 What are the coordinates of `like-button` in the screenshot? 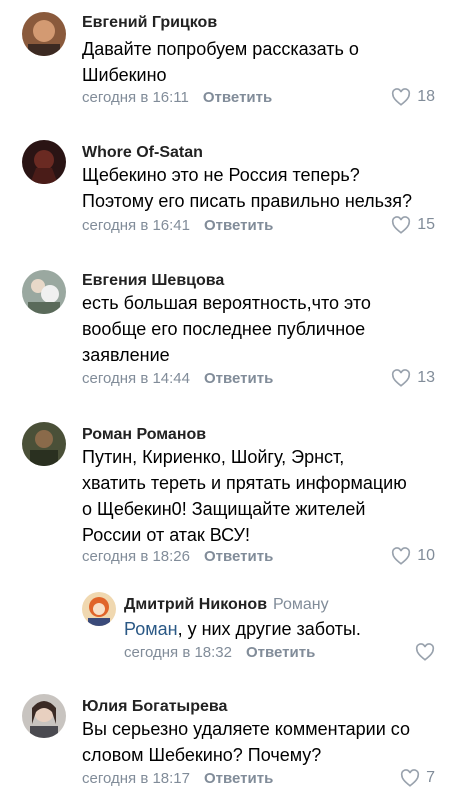 It's located at (425, 652).